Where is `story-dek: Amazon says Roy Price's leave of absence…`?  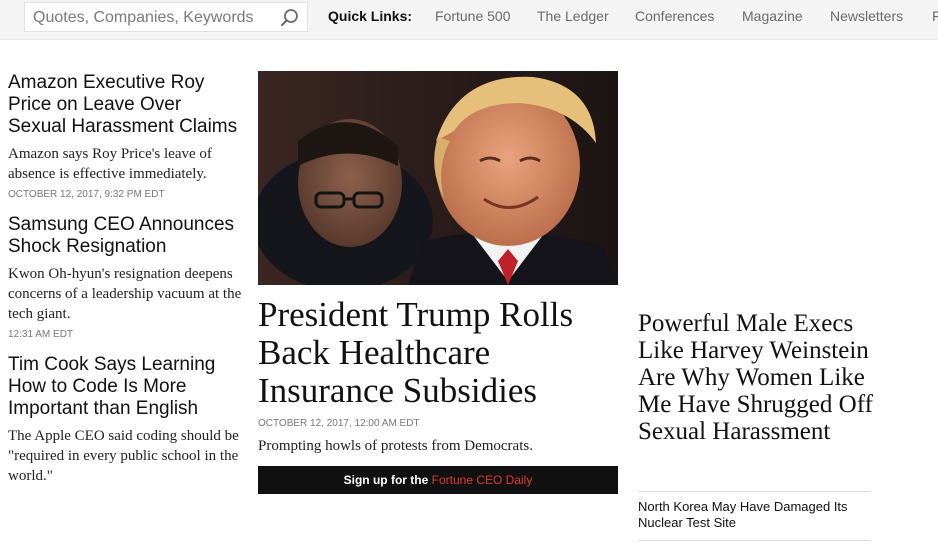
story-dek: Amazon says Roy Price's leave of absence… is located at coordinates (110, 164).